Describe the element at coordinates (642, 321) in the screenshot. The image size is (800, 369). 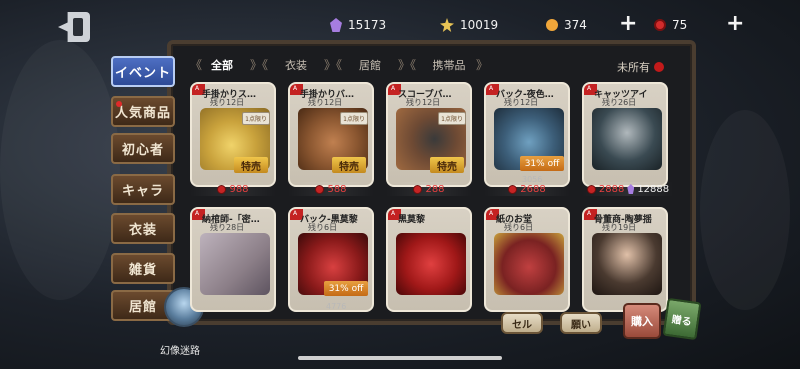
I see `buy-button: 購入` at that location.